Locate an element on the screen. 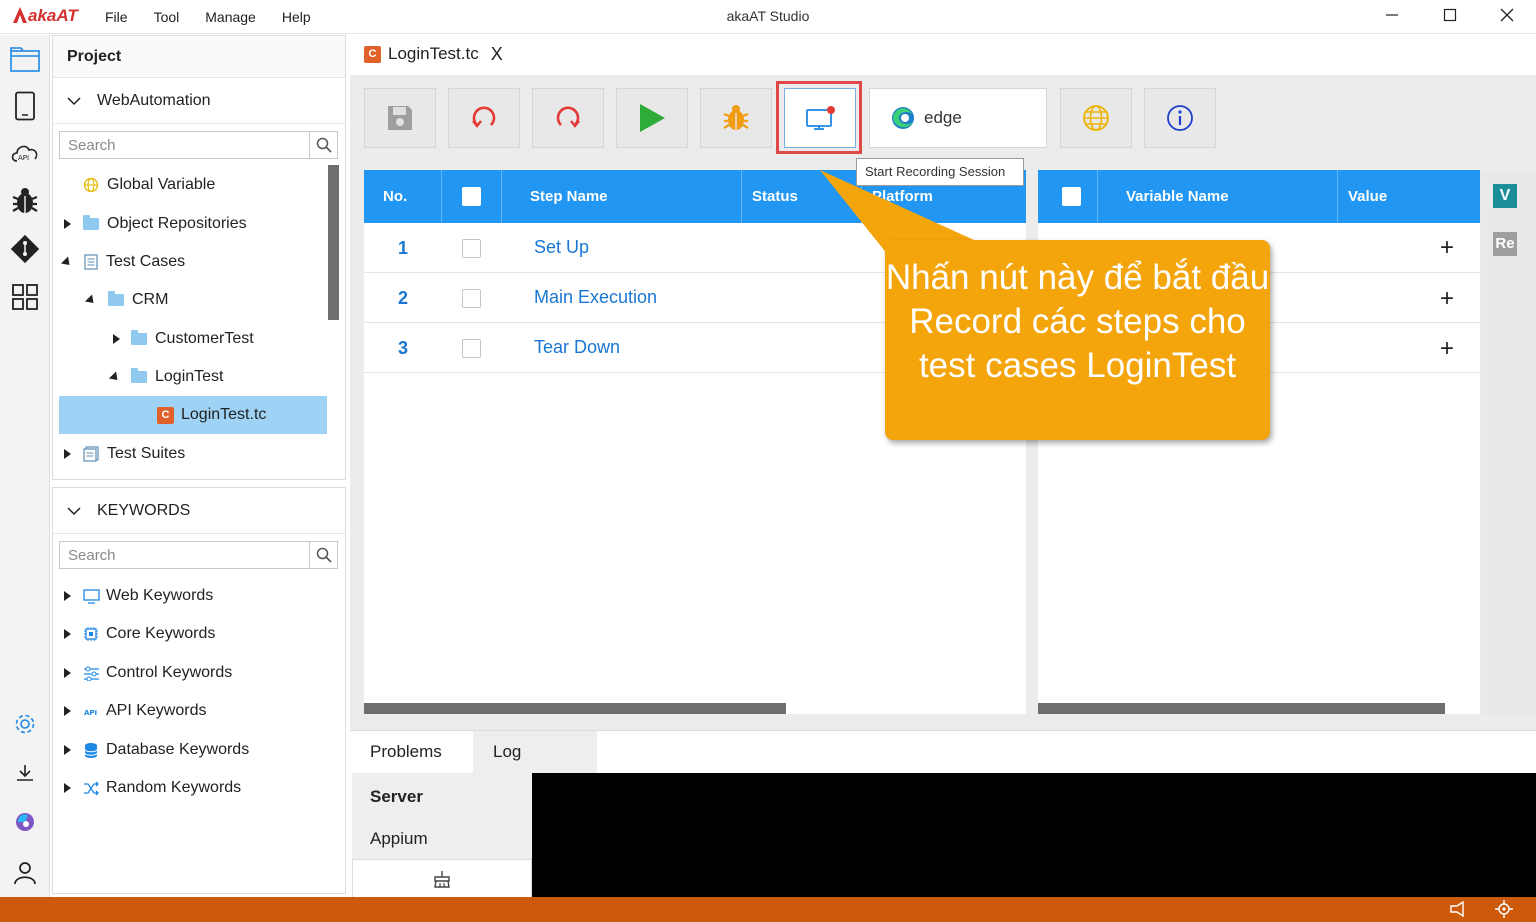 Image resolution: width=1536 pixels, height=922 pixels. activity-aka-button is located at coordinates (25, 822).